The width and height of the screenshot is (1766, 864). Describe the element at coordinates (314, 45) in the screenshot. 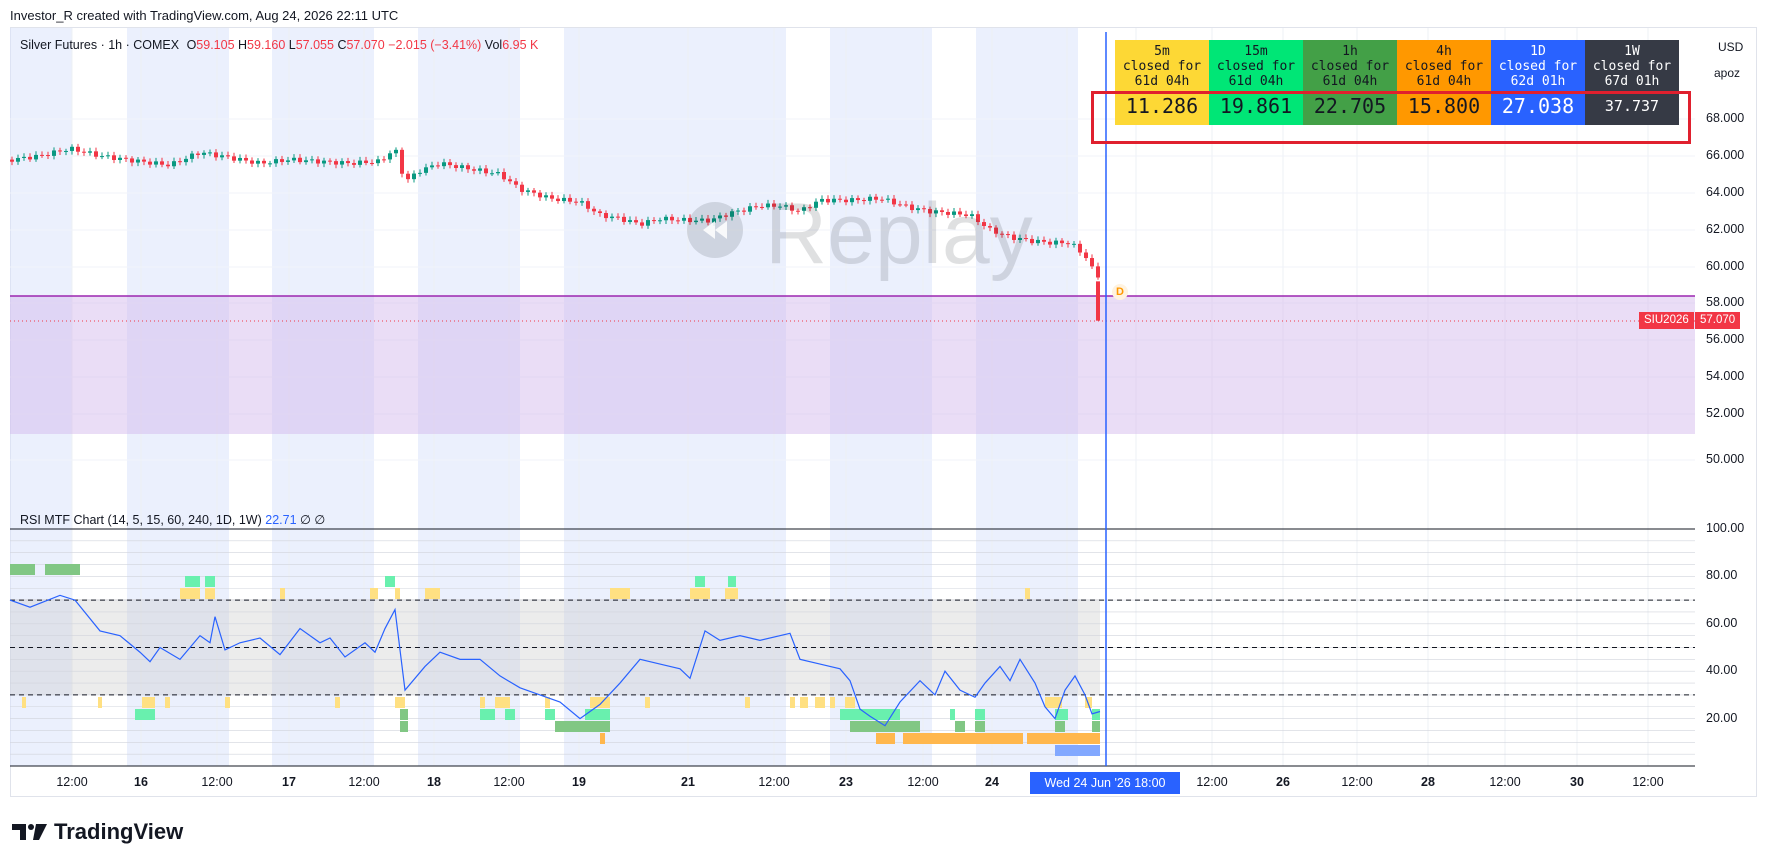

I see `low-value: 57.055` at that location.